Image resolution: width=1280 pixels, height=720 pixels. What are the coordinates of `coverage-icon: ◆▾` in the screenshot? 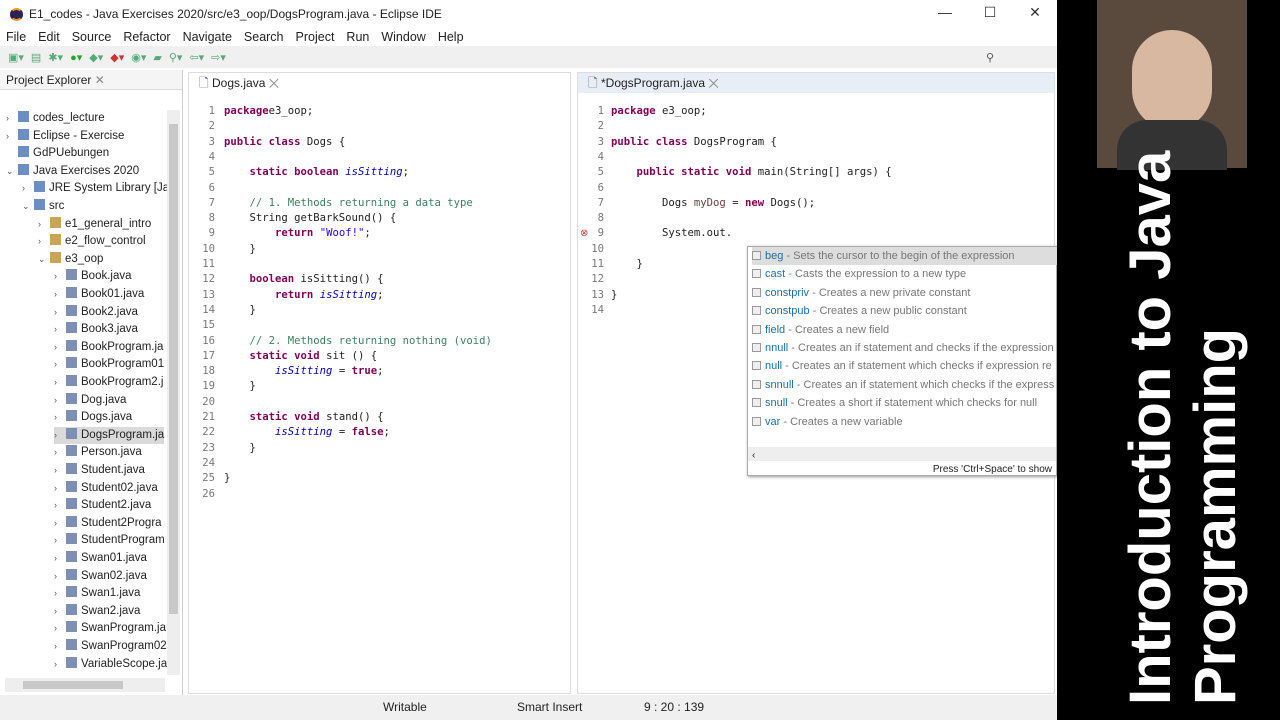 It's located at (96, 57).